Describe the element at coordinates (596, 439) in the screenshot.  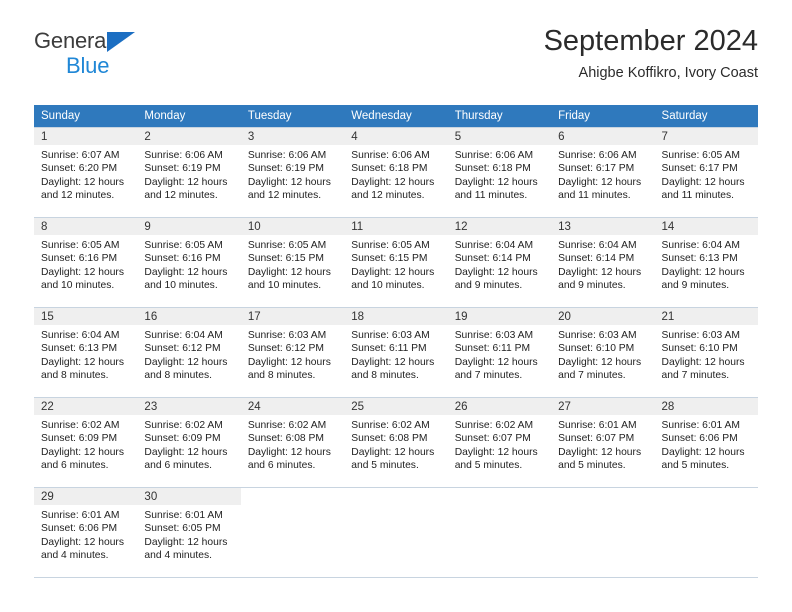
I see `sunset-text: Sunset: 6:07 PM` at that location.